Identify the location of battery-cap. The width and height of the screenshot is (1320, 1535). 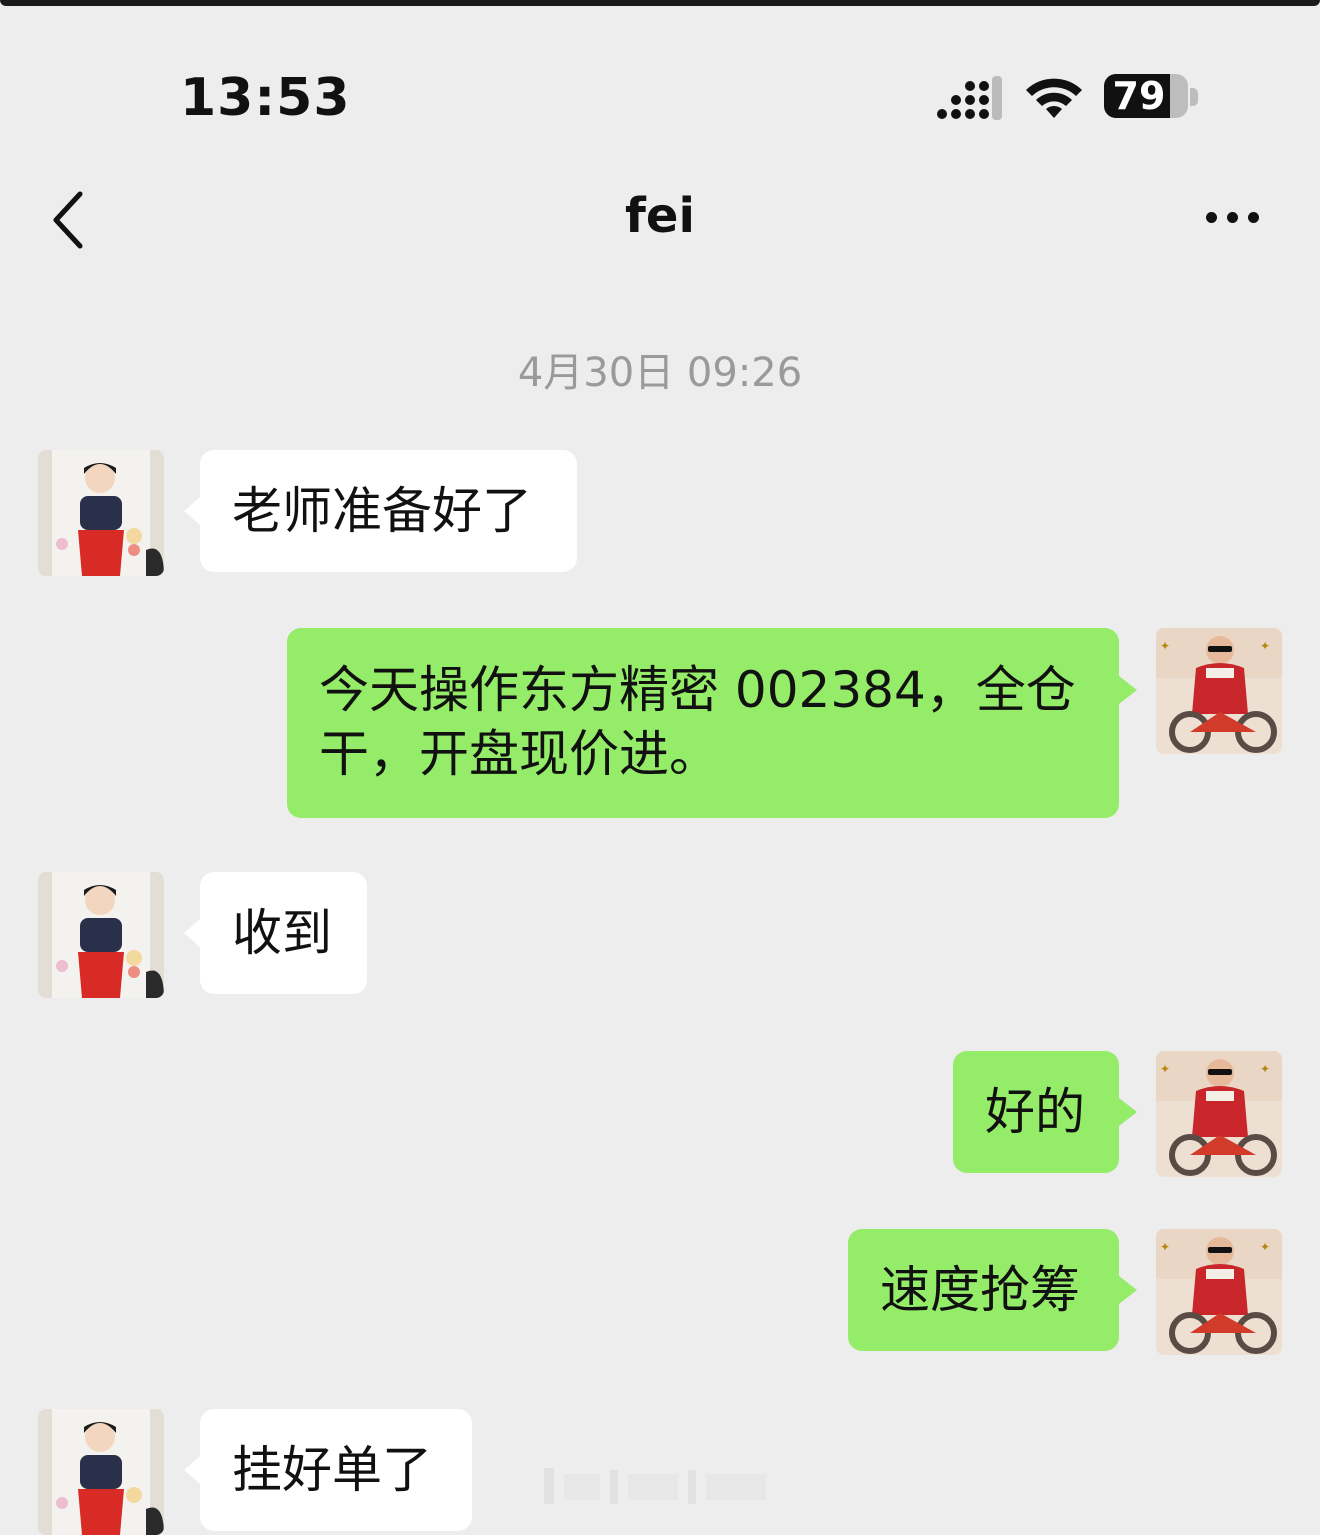
(1194, 97).